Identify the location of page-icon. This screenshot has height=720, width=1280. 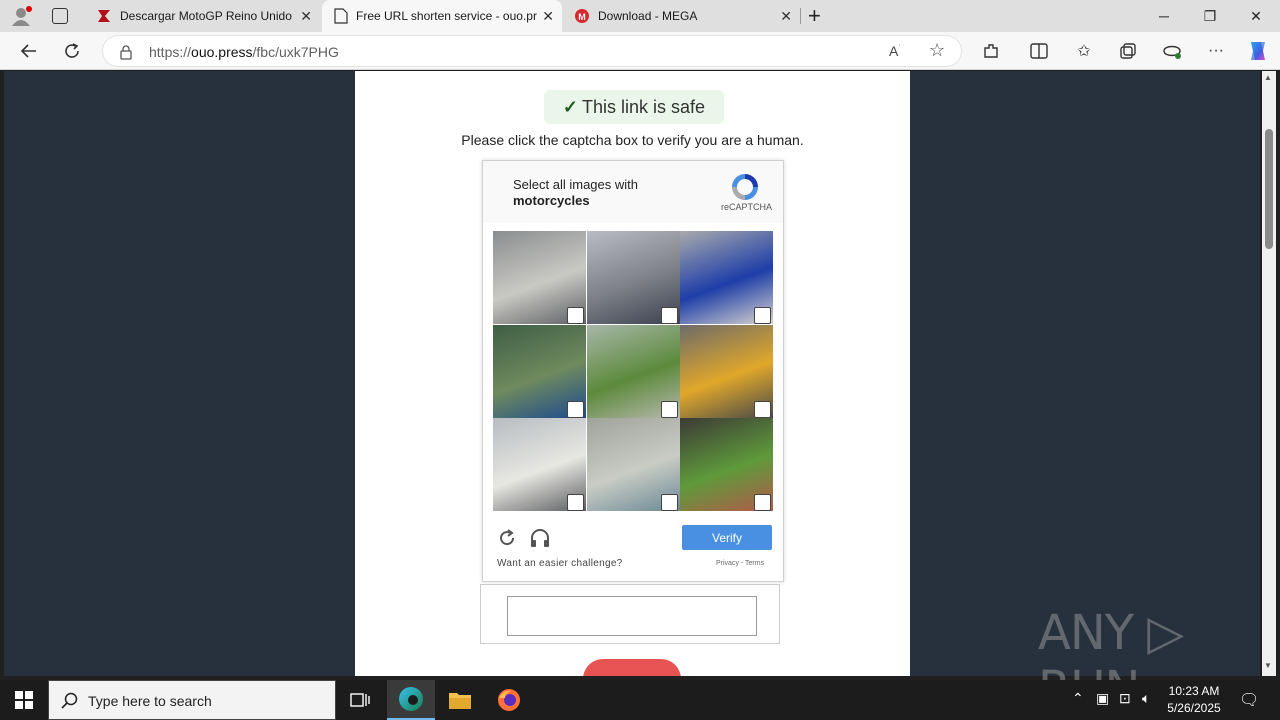
(341, 16).